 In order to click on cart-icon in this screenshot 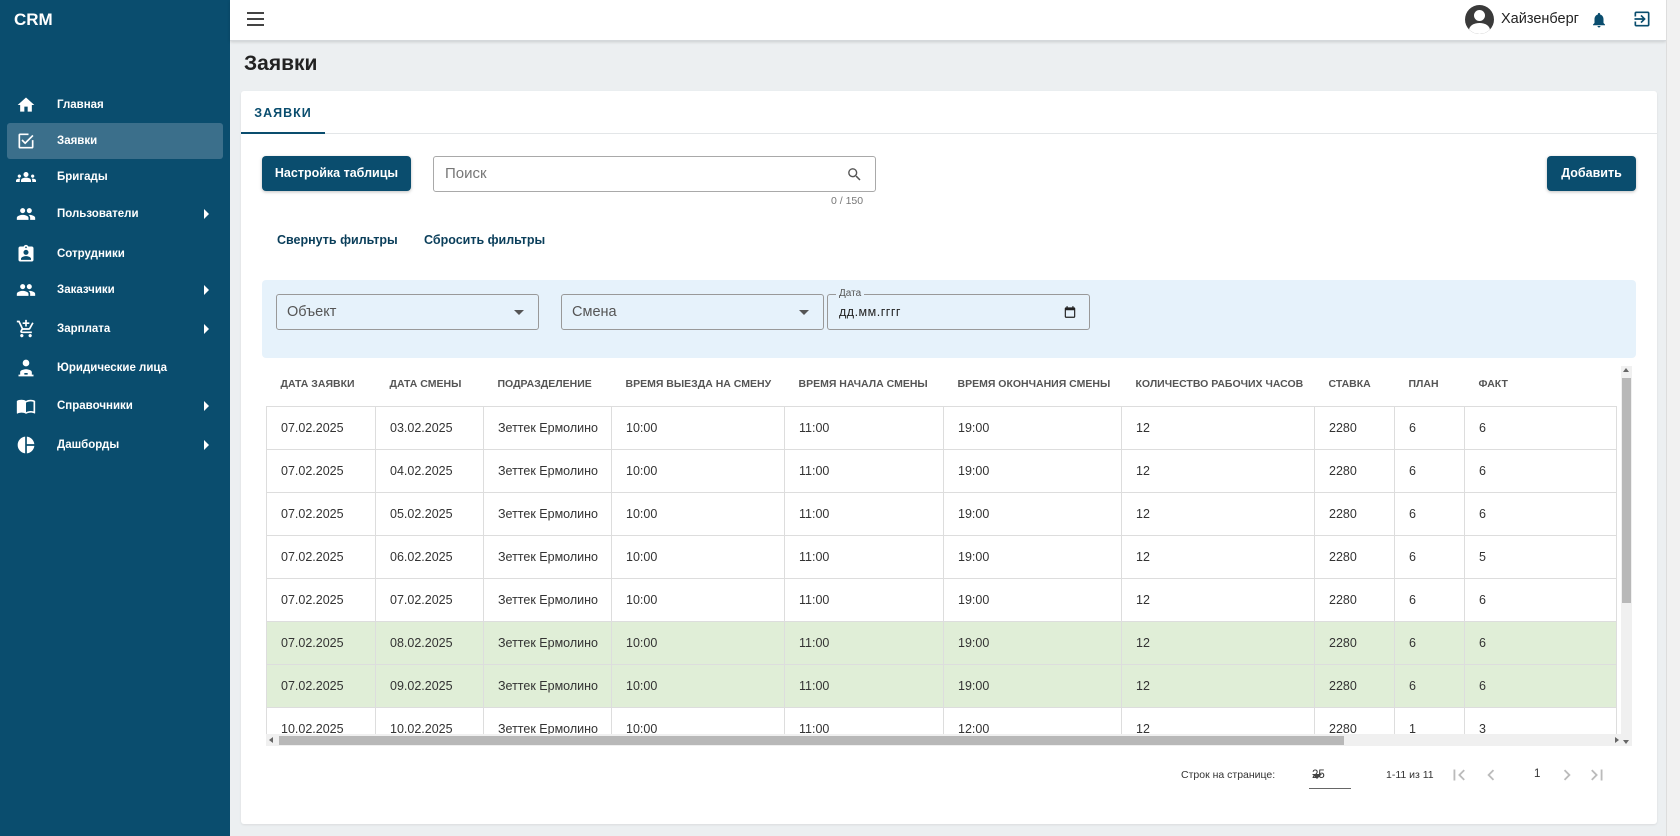, I will do `click(30, 329)`.